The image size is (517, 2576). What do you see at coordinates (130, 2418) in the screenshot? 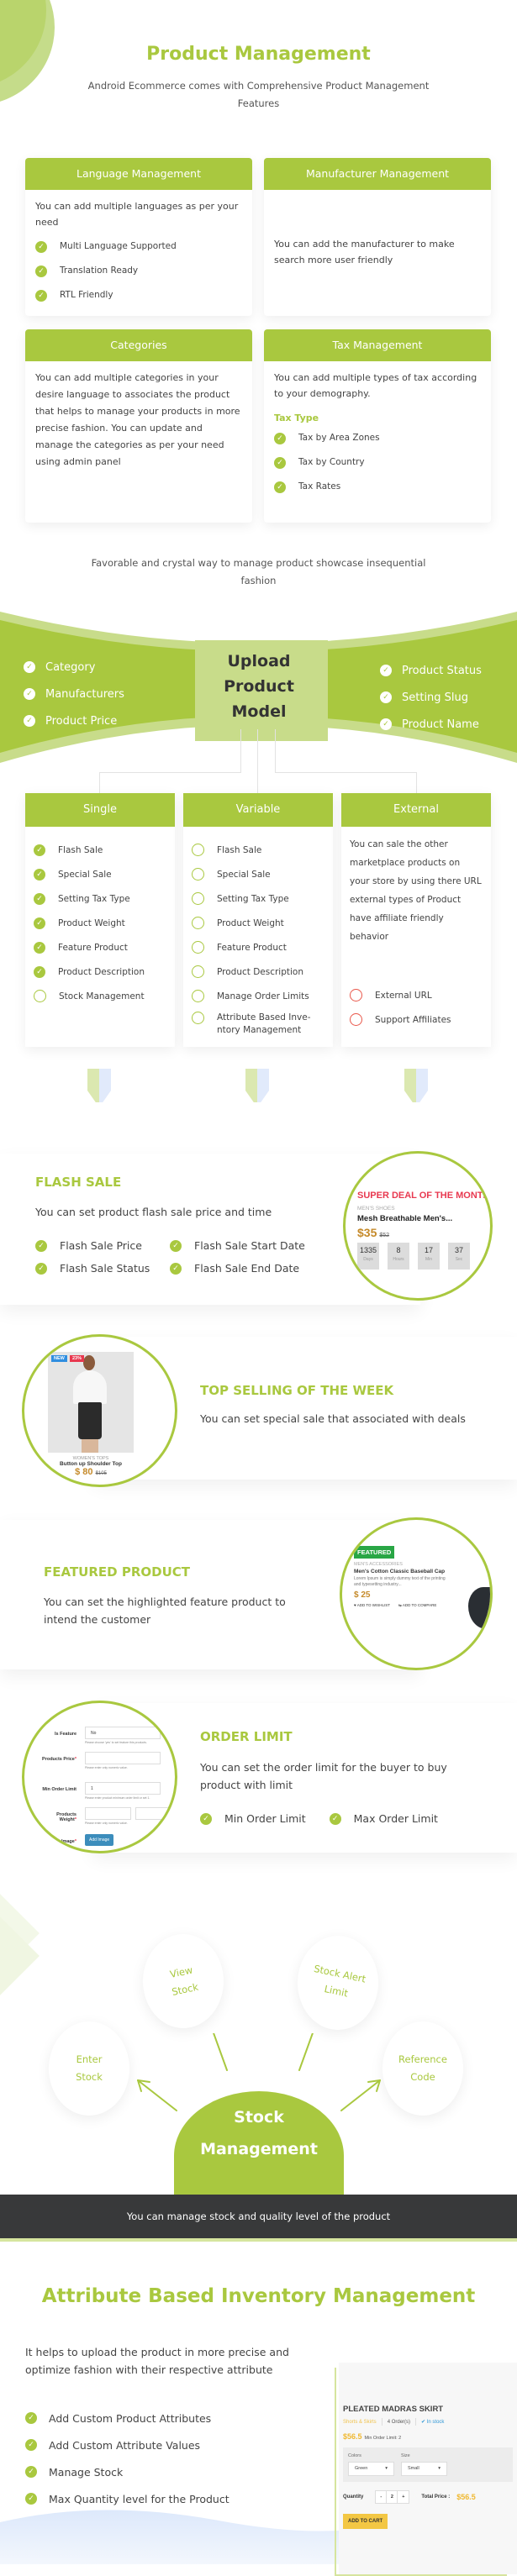
I see `item-label: Add Custom Product Attributes` at bounding box center [130, 2418].